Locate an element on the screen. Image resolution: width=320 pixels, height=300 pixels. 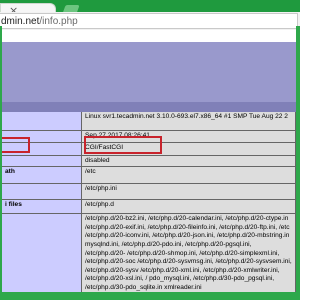
row-key: ath is located at coordinates (42, 176).